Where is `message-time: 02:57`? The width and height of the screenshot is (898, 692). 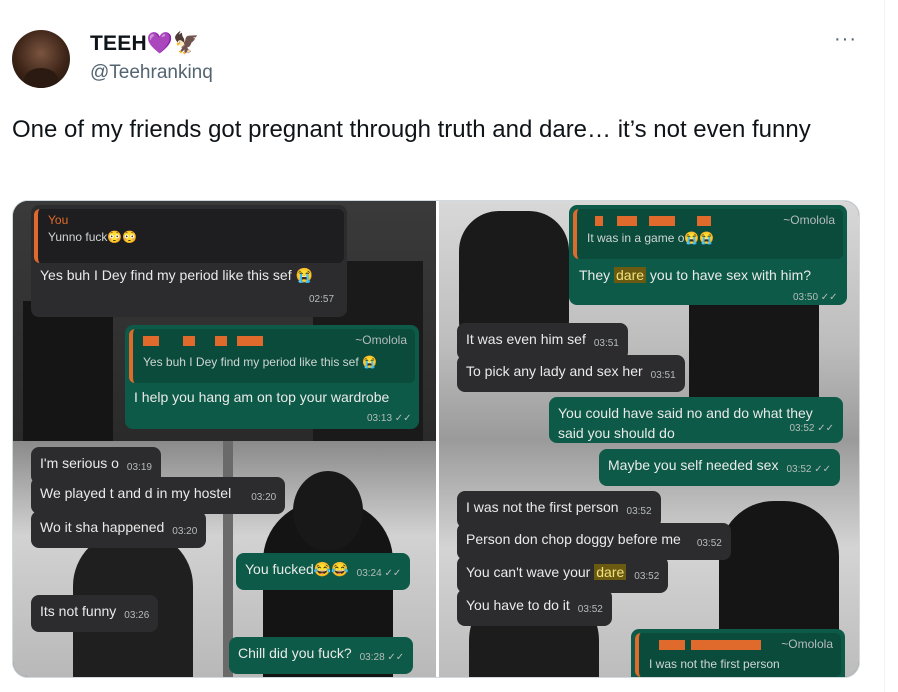
message-time: 02:57 is located at coordinates (322, 299).